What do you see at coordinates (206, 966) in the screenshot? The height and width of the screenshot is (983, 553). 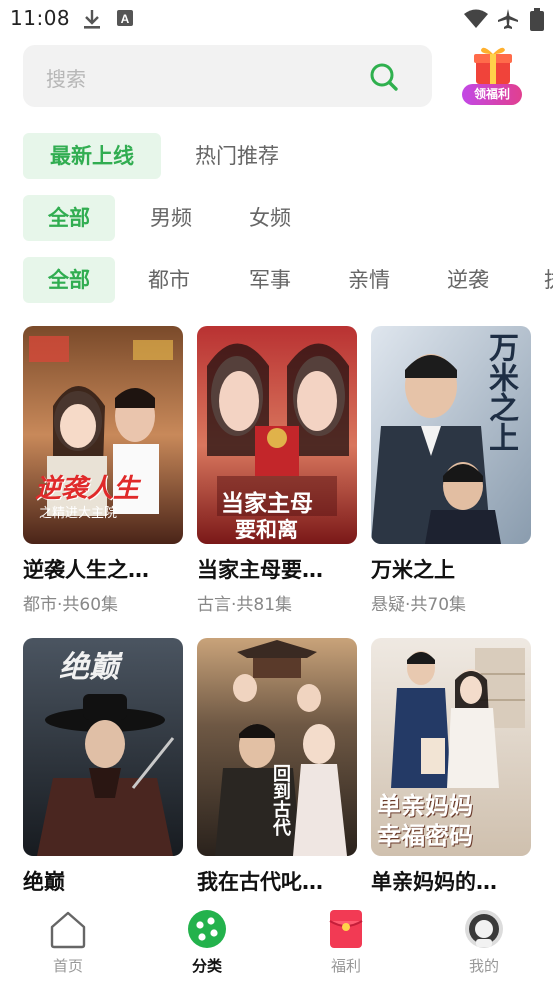 I see `nav-category-label: 分类` at bounding box center [206, 966].